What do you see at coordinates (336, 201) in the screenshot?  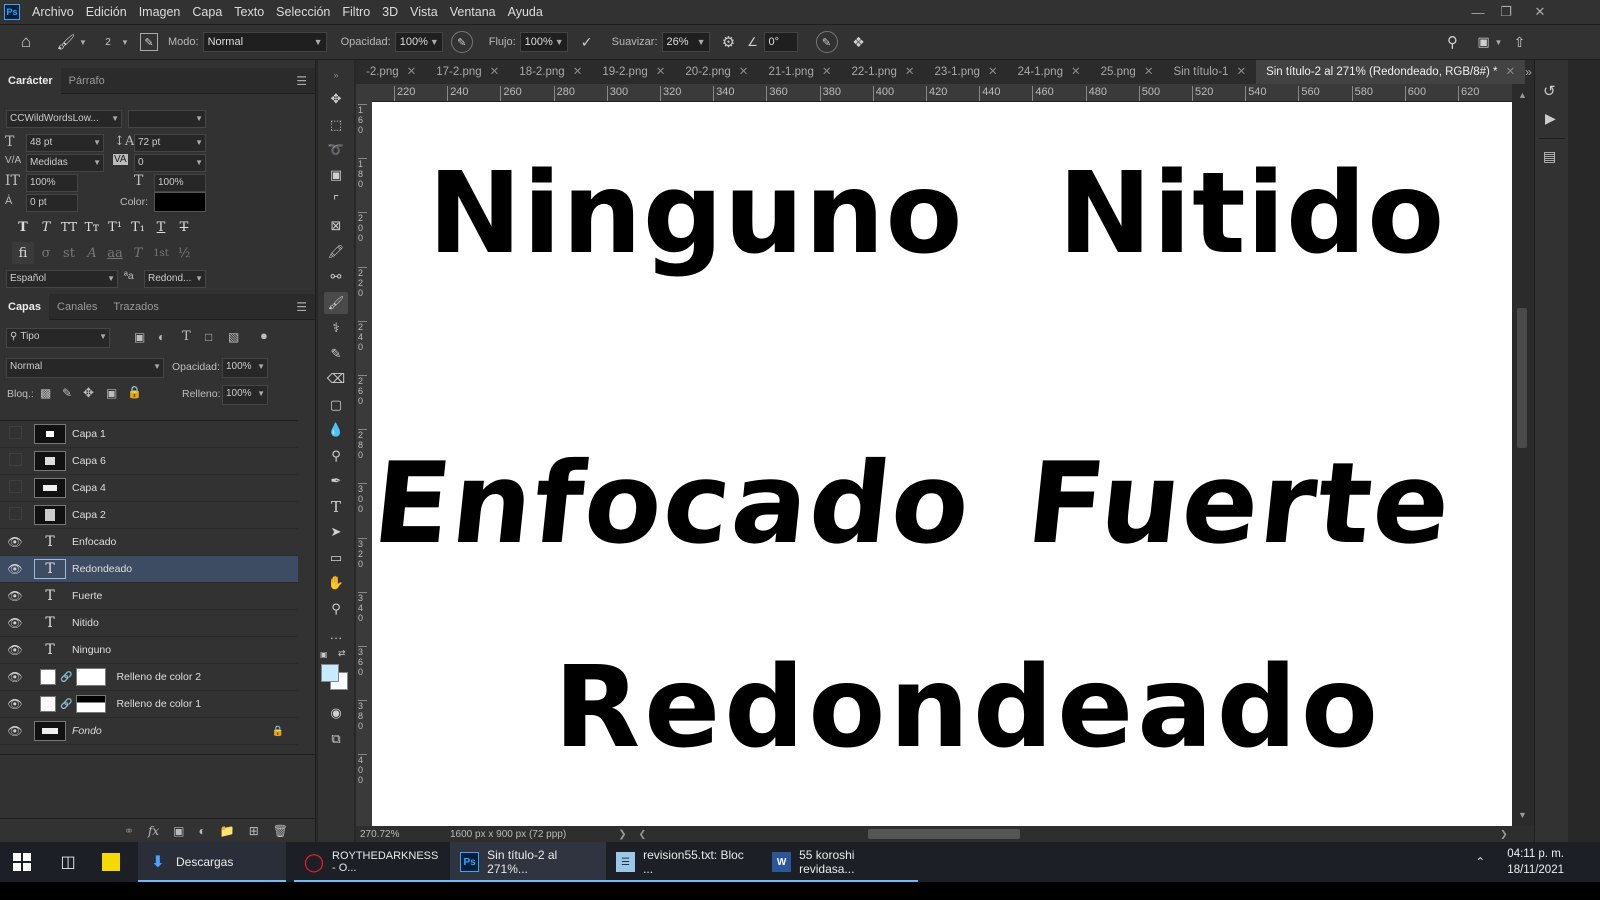 I see `crop-tool-icon: ⌜` at bounding box center [336, 201].